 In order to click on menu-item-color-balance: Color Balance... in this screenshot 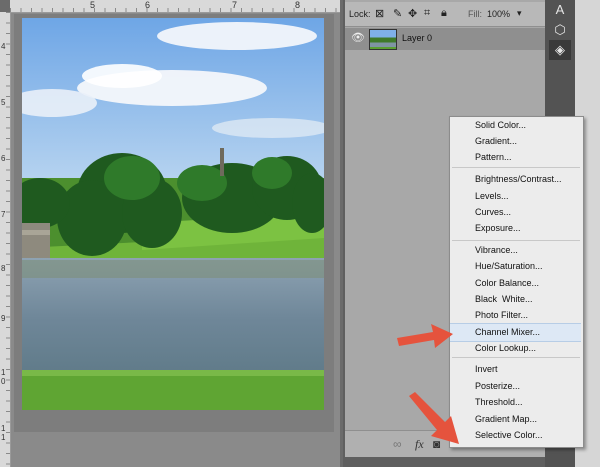, I will do `click(527, 283)`.